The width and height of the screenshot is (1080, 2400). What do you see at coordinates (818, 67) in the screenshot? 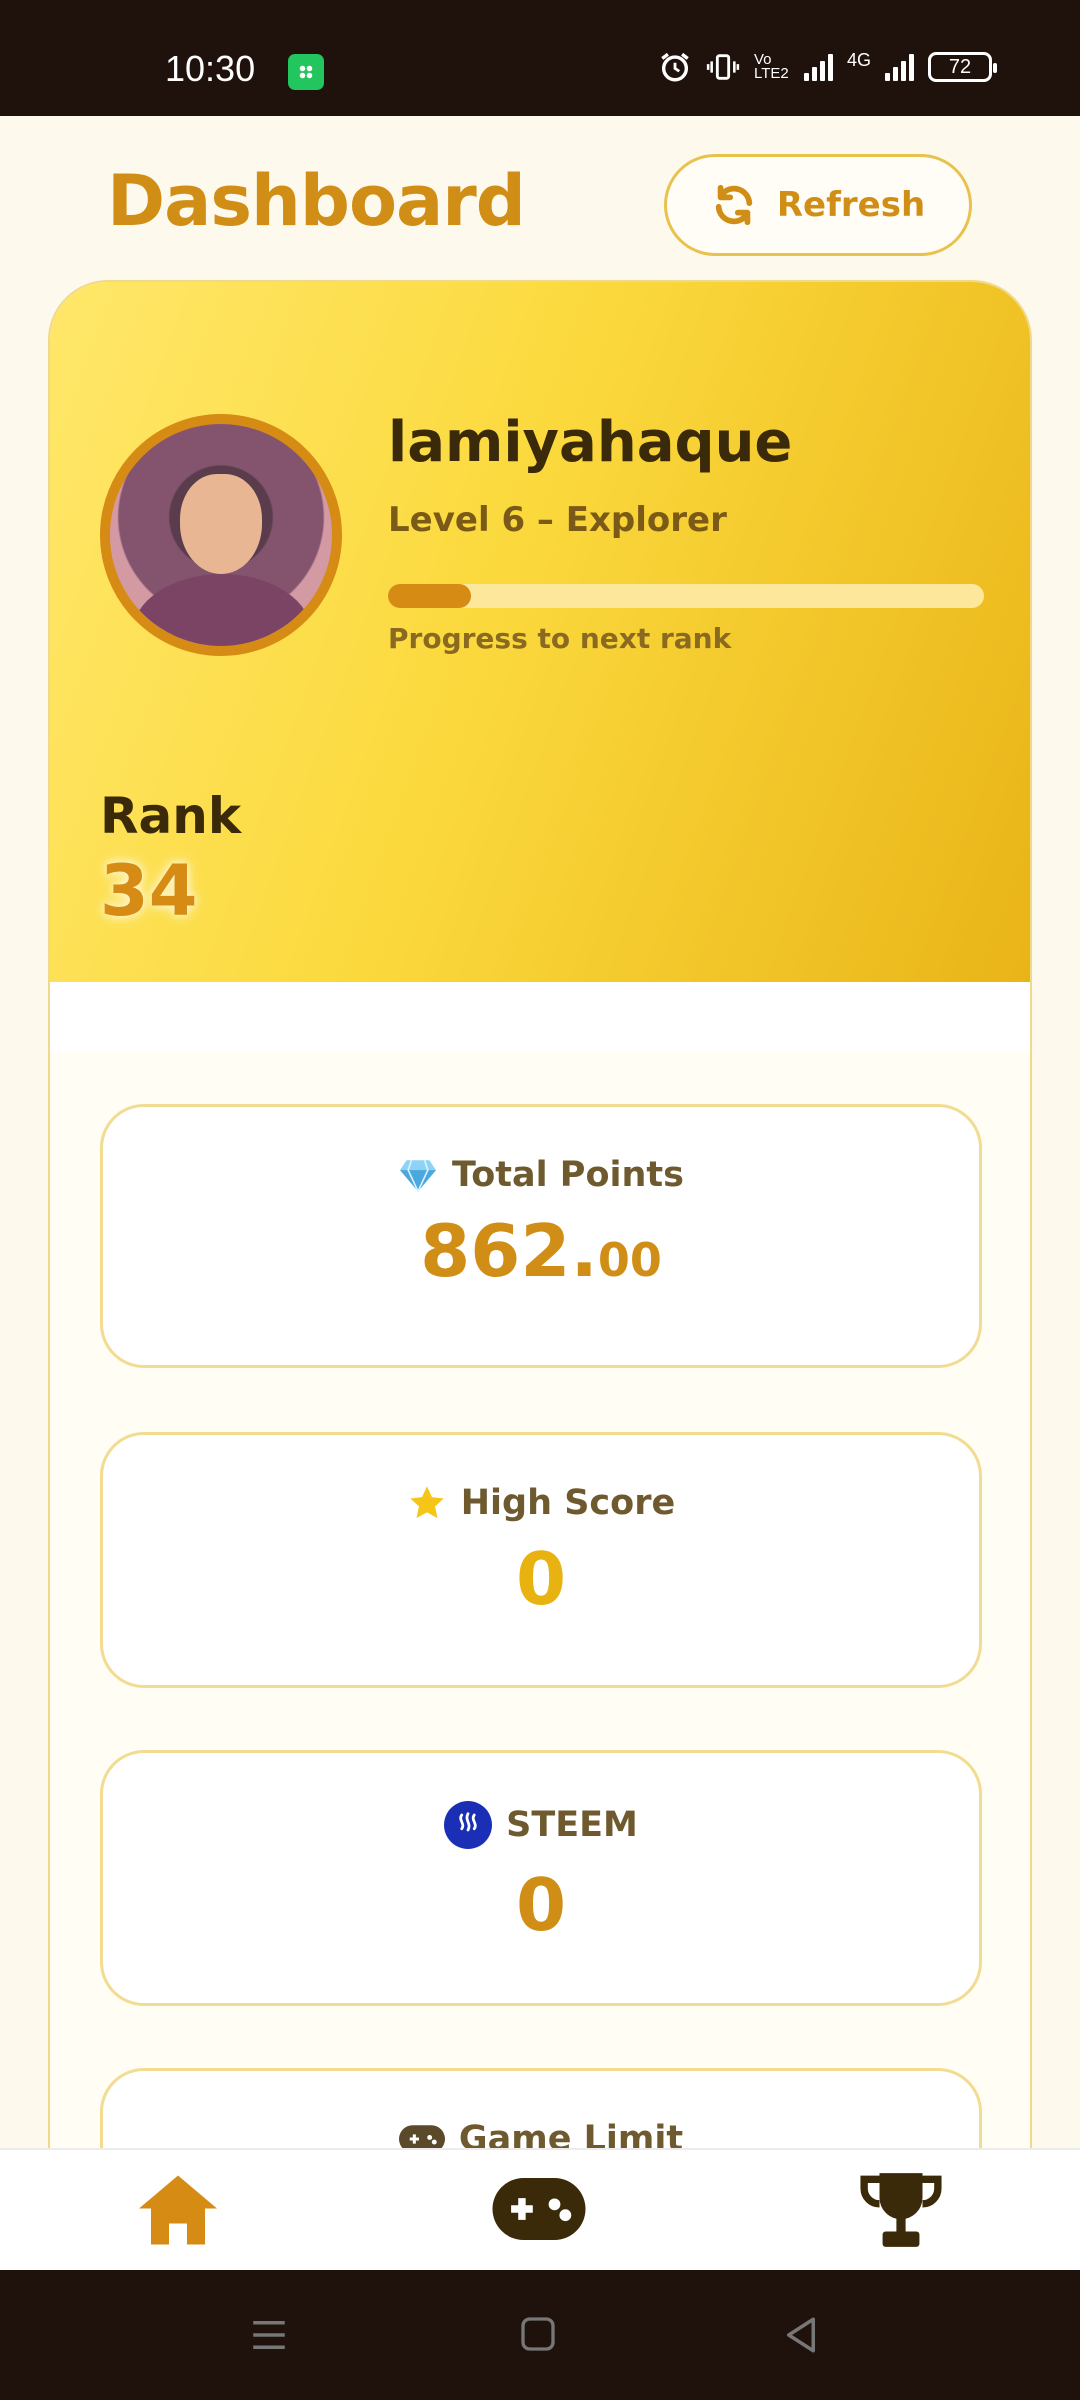
I see `signal-icon` at bounding box center [818, 67].